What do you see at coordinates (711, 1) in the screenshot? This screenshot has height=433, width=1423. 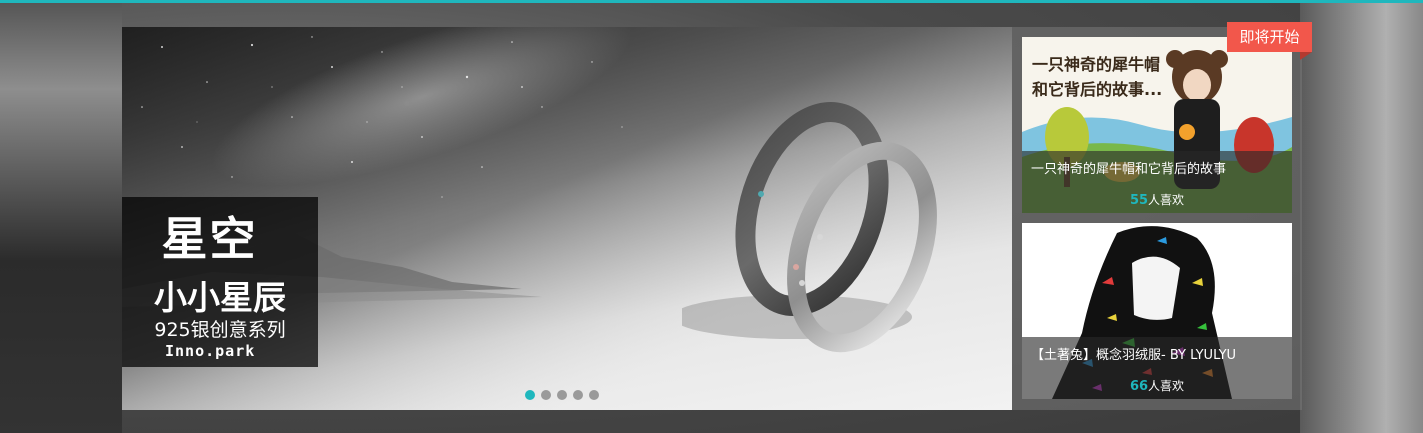 I see `top-accent-bar` at bounding box center [711, 1].